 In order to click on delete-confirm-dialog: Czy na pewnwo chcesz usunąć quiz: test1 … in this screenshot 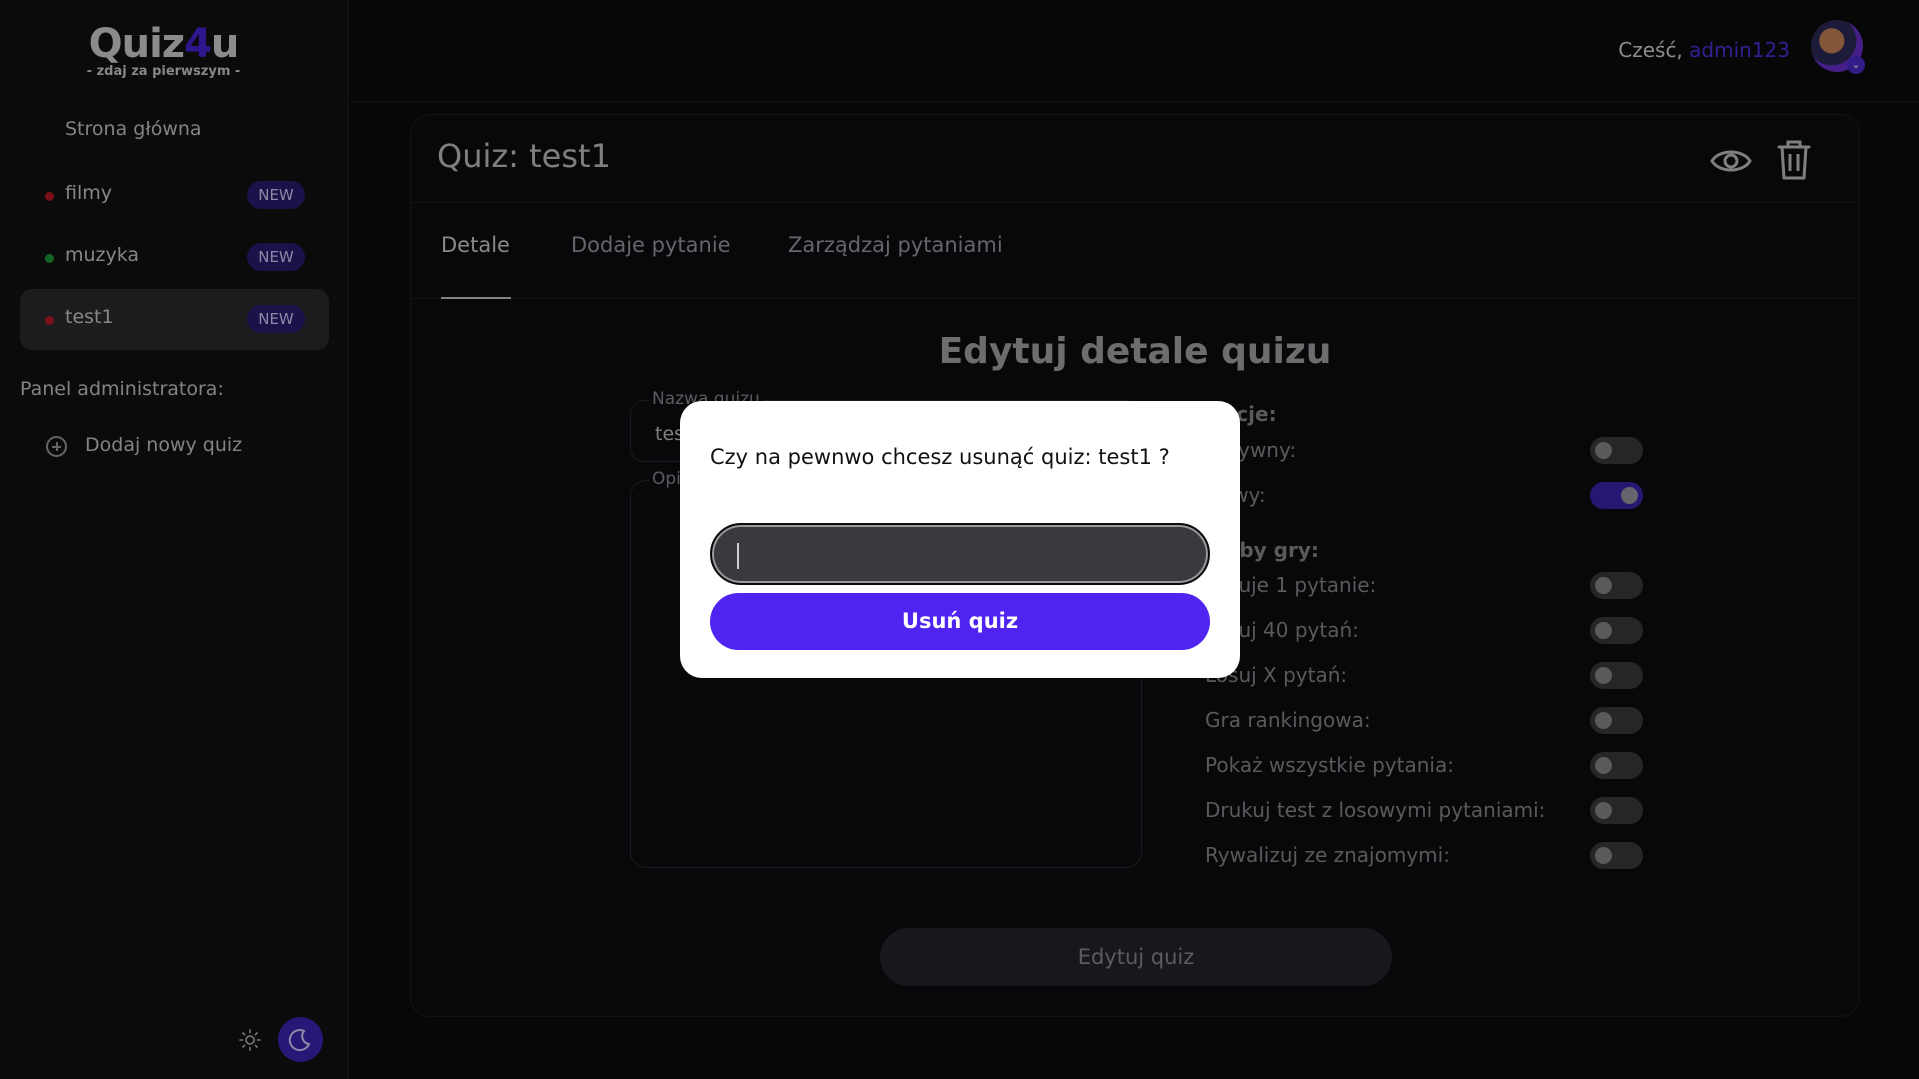, I will do `click(960, 539)`.